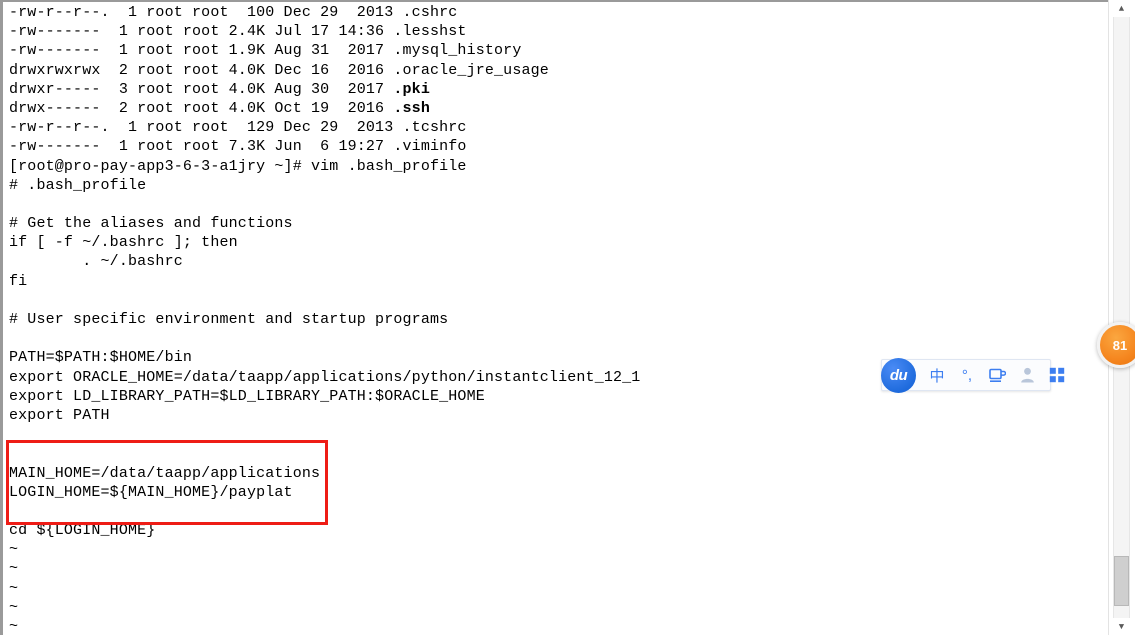 This screenshot has width=1135, height=635. I want to click on keyboard-tray-icon, so click(997, 375).